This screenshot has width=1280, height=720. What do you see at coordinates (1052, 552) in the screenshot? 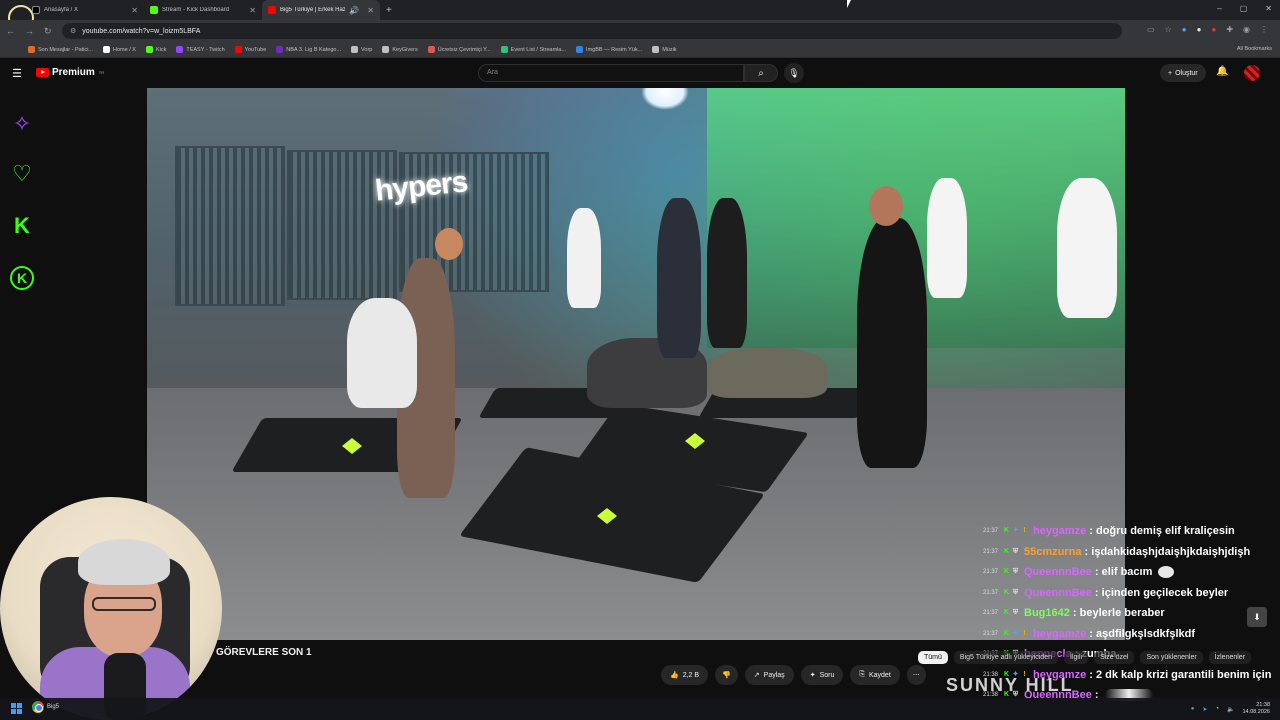
I see `chat-username: 55cmzurna` at bounding box center [1052, 552].